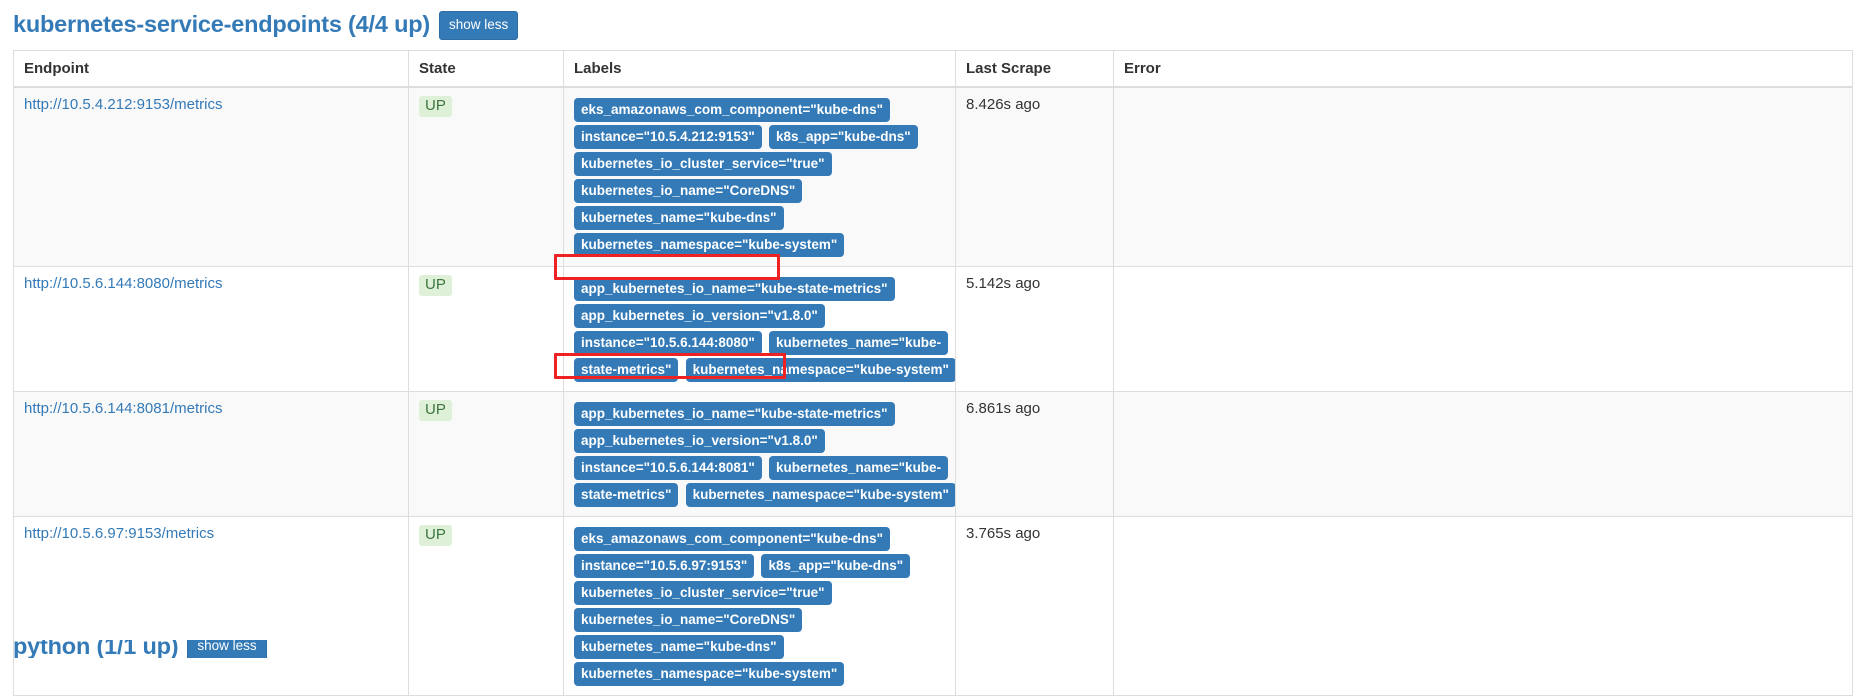  I want to click on show-less-button: show less, so click(479, 25).